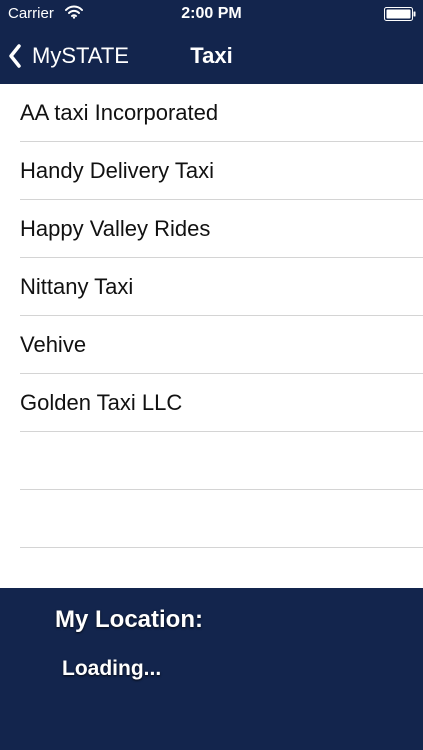  Describe the element at coordinates (15, 56) in the screenshot. I see `chevron-left-icon` at that location.